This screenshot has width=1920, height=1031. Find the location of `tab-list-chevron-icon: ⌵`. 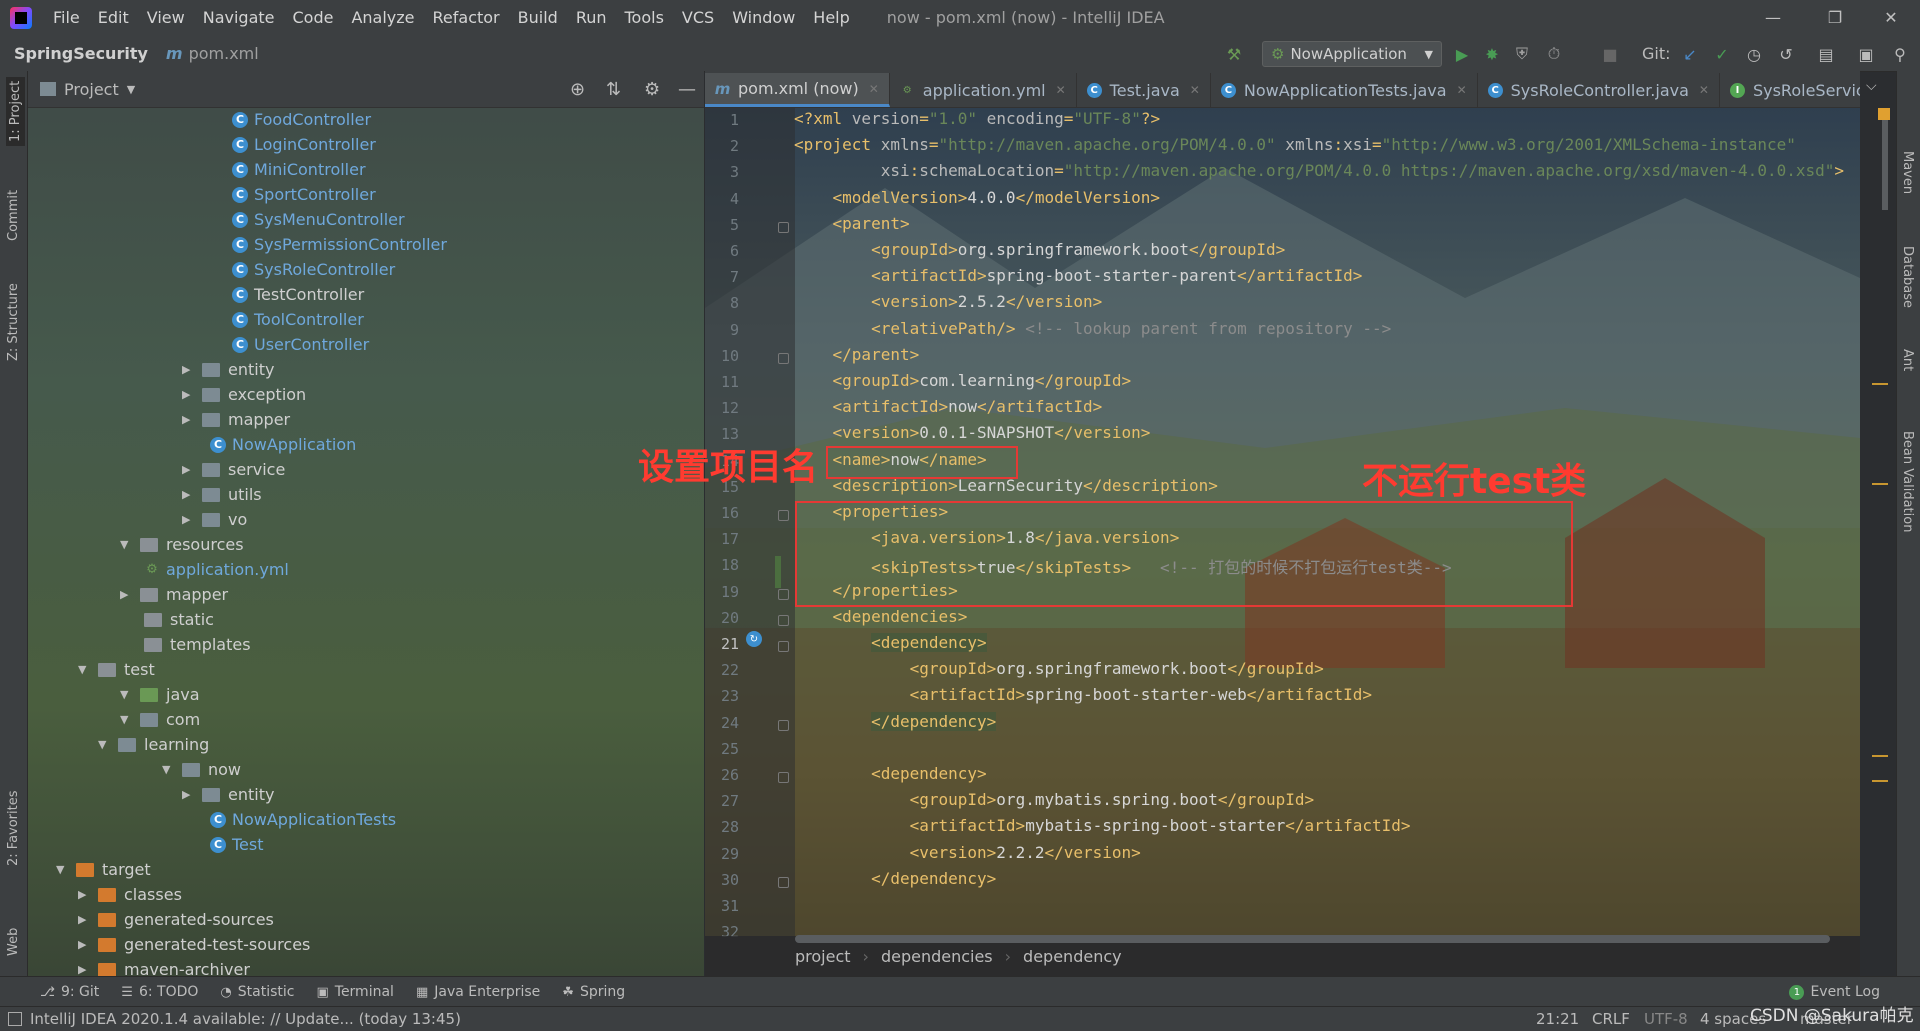

tab-list-chevron-icon: ⌵ is located at coordinates (1871, 86).